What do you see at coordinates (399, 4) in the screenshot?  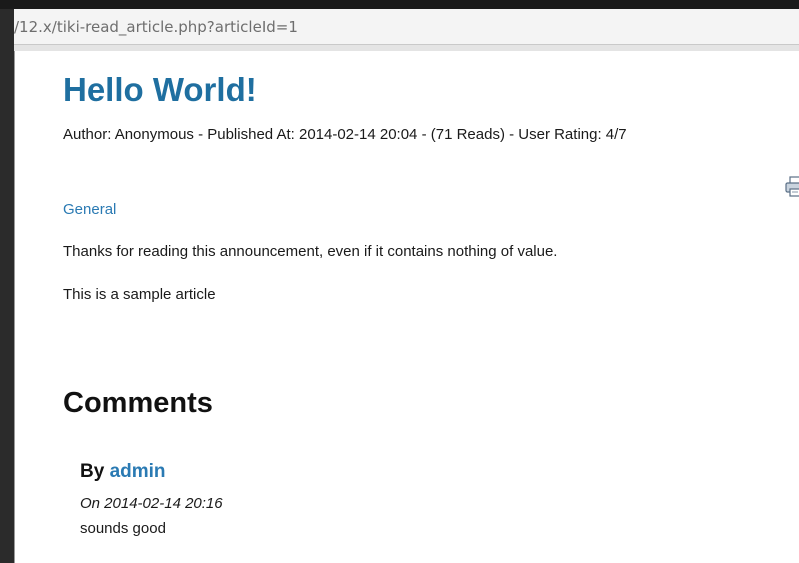 I see `window-top-strip` at bounding box center [399, 4].